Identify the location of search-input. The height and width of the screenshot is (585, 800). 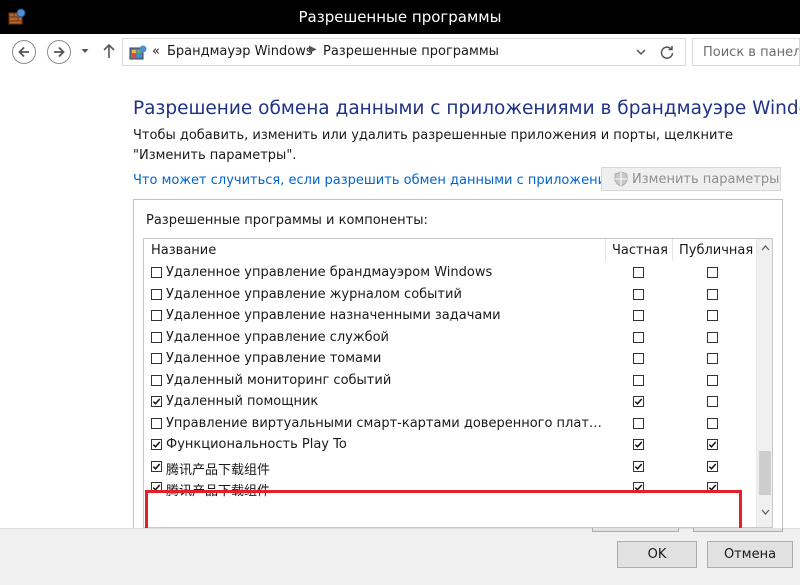
(746, 52).